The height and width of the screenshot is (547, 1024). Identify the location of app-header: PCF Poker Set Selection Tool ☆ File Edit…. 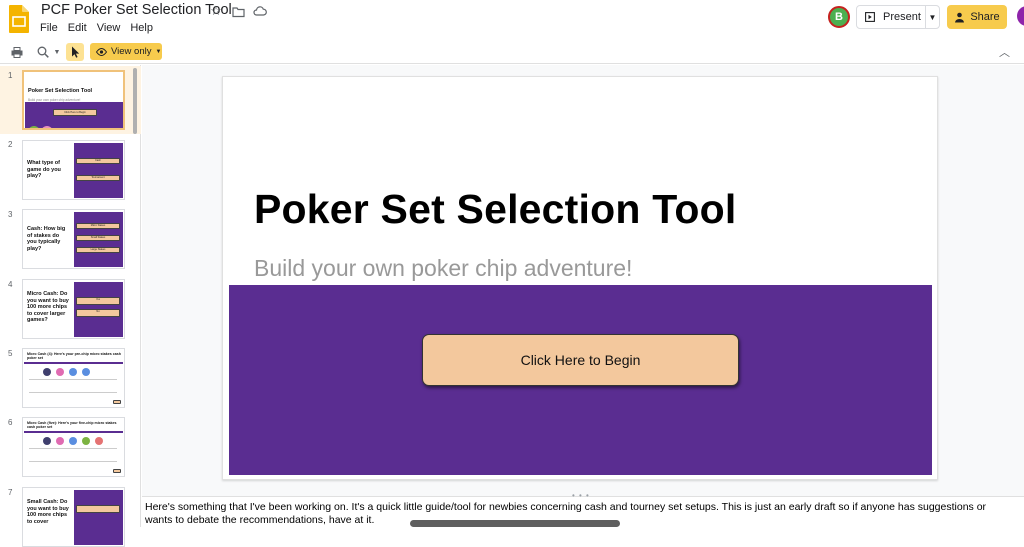
(512, 20).